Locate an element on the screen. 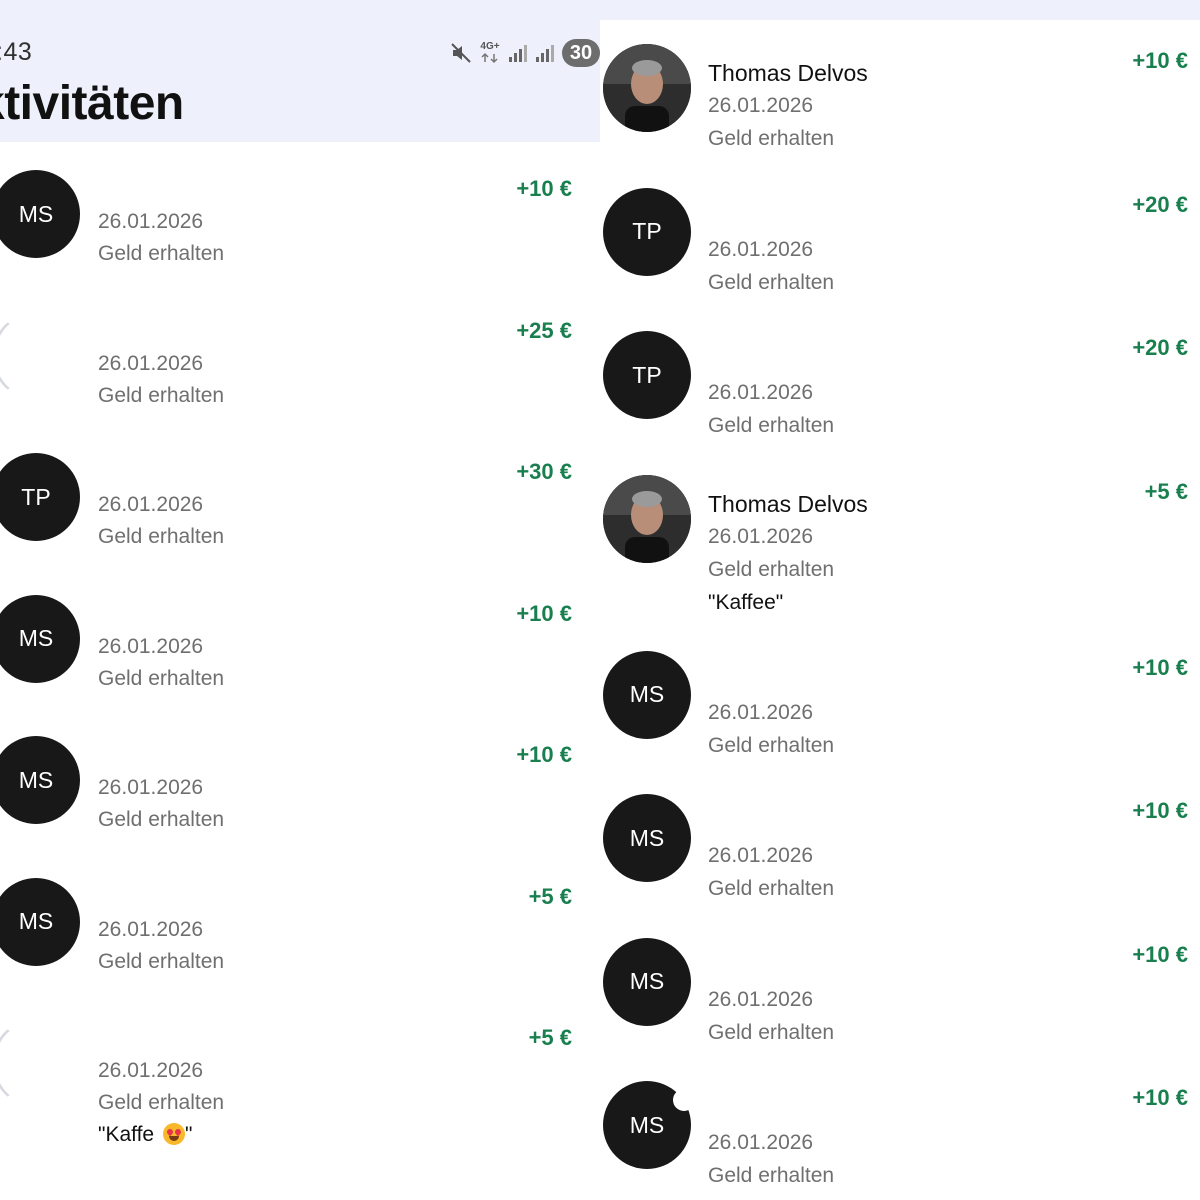 Image resolution: width=1200 pixels, height=1200 pixels. transaction-amount: +25 € is located at coordinates (544, 330).